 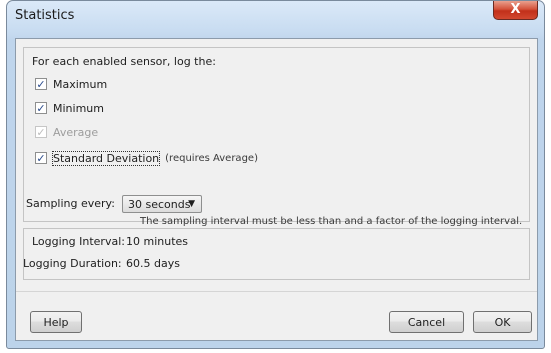 What do you see at coordinates (157, 241) in the screenshot?
I see `logging-interval-value: 10 minutes` at bounding box center [157, 241].